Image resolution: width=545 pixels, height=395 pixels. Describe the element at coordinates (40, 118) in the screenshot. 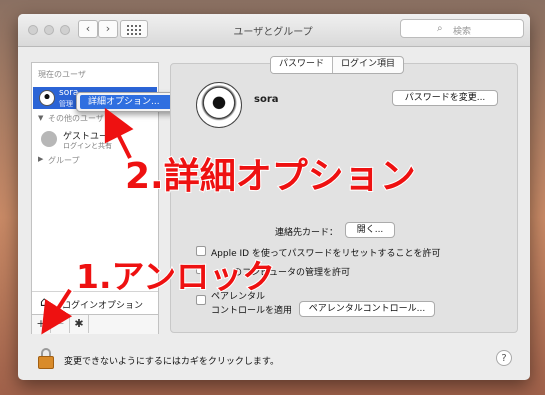

I see `disclosure-triangle-open-icon: ▼` at that location.